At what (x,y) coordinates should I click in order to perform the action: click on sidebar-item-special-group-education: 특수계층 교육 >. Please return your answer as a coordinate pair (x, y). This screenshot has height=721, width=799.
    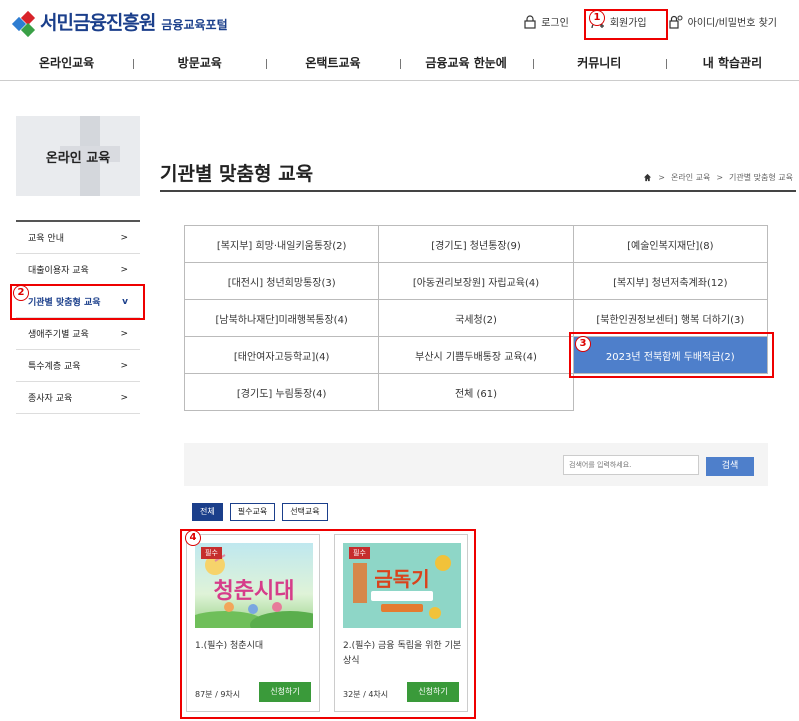
    Looking at the image, I should click on (78, 366).